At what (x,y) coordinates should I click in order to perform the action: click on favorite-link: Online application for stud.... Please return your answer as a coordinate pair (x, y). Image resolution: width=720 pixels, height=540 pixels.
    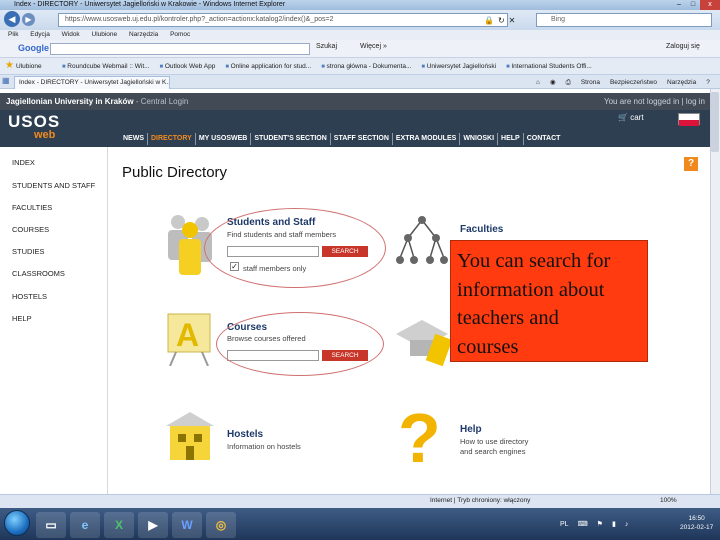
    Looking at the image, I should click on (268, 66).